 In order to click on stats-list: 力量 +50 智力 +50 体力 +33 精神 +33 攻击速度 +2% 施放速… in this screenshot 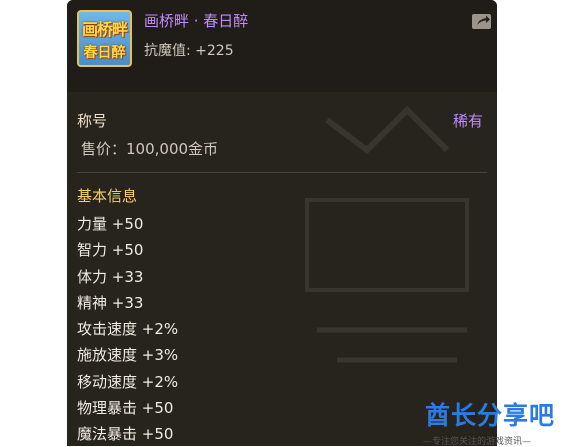, I will do `click(127, 329)`.